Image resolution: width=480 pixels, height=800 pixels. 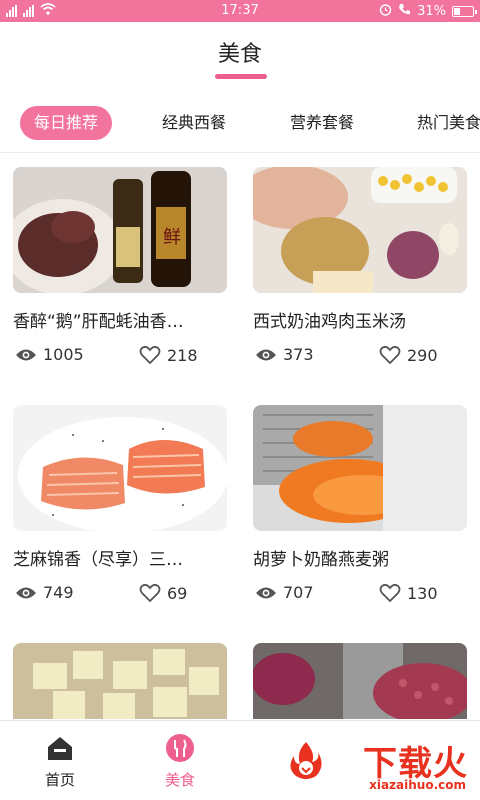 I want to click on alarm-icon, so click(x=385, y=11).